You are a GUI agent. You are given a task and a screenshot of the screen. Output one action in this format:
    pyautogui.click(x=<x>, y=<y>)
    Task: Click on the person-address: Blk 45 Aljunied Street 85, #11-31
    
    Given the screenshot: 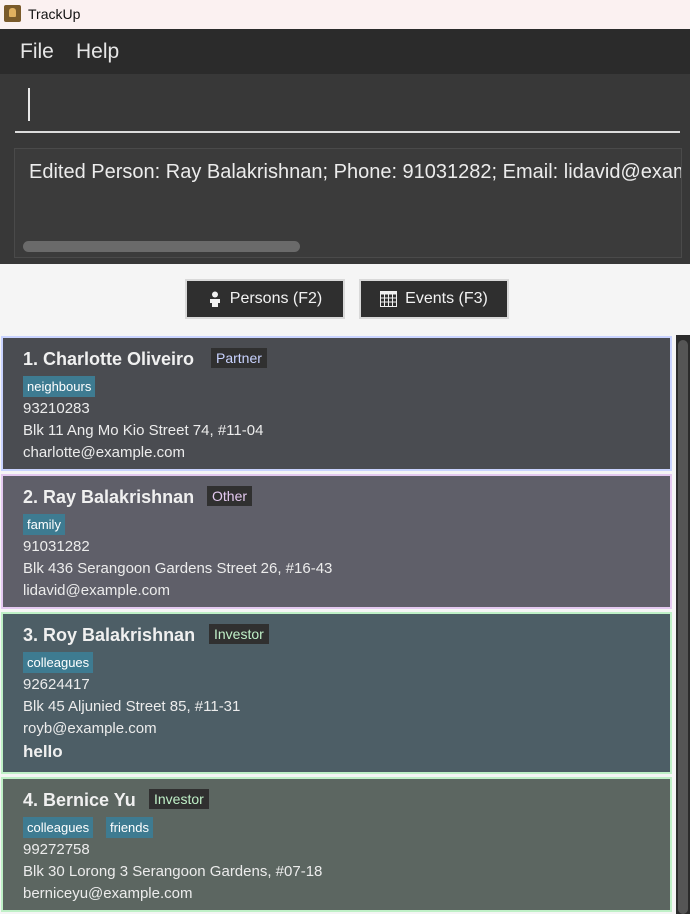 What is the action you would take?
    pyautogui.click(x=132, y=706)
    